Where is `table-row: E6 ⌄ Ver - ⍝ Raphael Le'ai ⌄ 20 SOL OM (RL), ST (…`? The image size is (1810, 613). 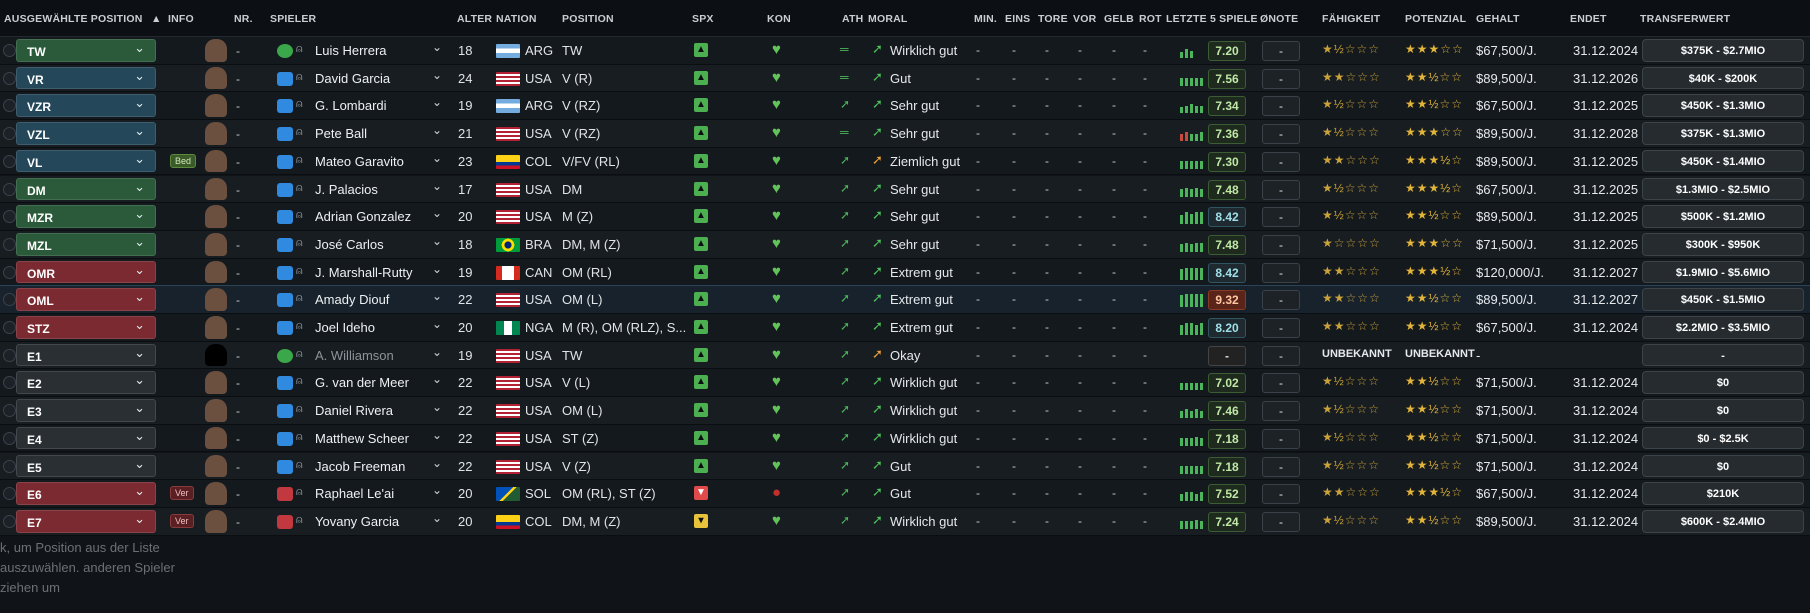
table-row: E6 ⌄ Ver - ⍝ Raphael Le'ai ⌄ 20 SOL OM (RL), ST (… is located at coordinates (905, 494).